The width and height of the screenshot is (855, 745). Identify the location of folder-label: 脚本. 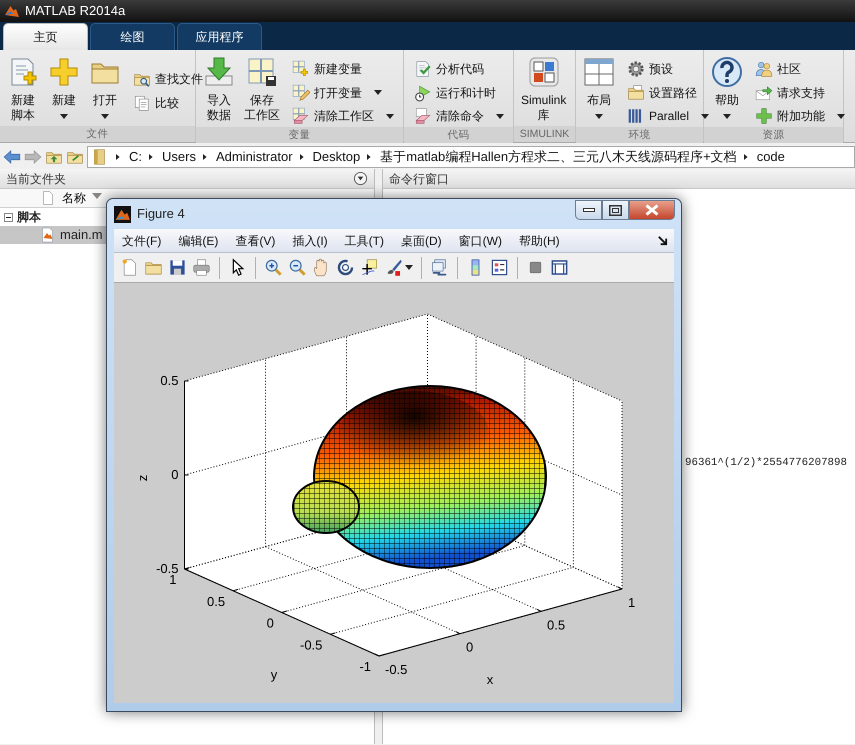
(29, 217).